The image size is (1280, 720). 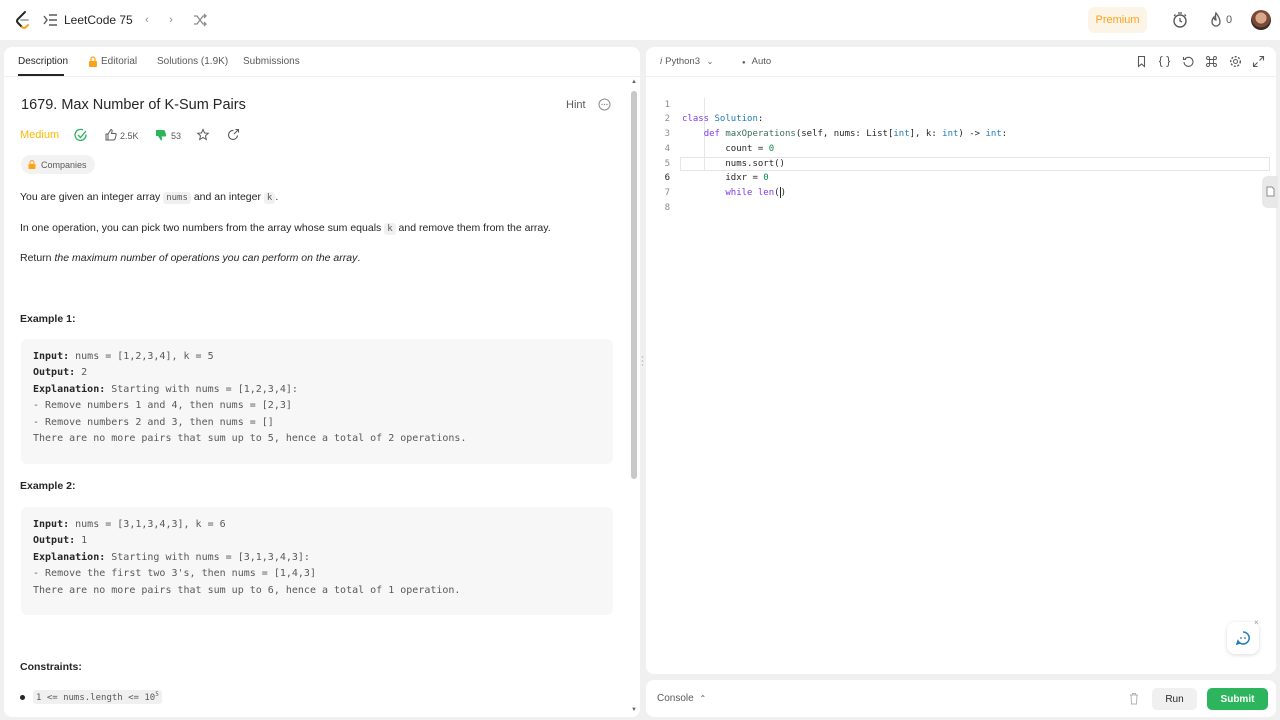 What do you see at coordinates (661, 61) in the screenshot?
I see `info-icon: i` at bounding box center [661, 61].